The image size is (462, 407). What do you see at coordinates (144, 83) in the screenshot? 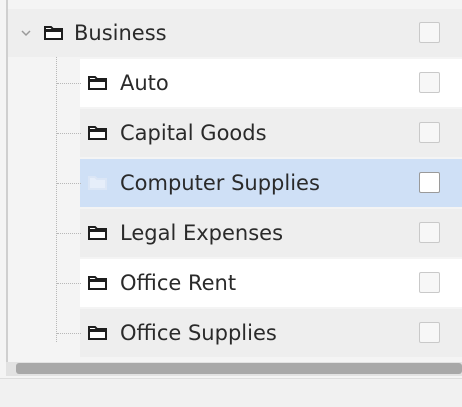
I see `tree-label-auto: Auto` at bounding box center [144, 83].